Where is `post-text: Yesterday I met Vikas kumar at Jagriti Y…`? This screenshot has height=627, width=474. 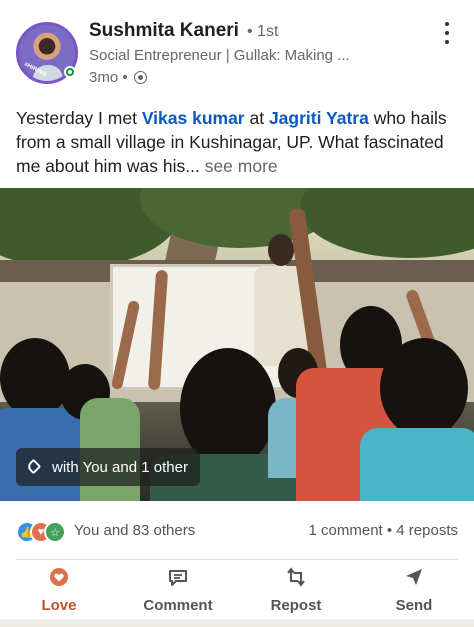 post-text: Yesterday I met Vikas kumar at Jagriti Y… is located at coordinates (241, 142).